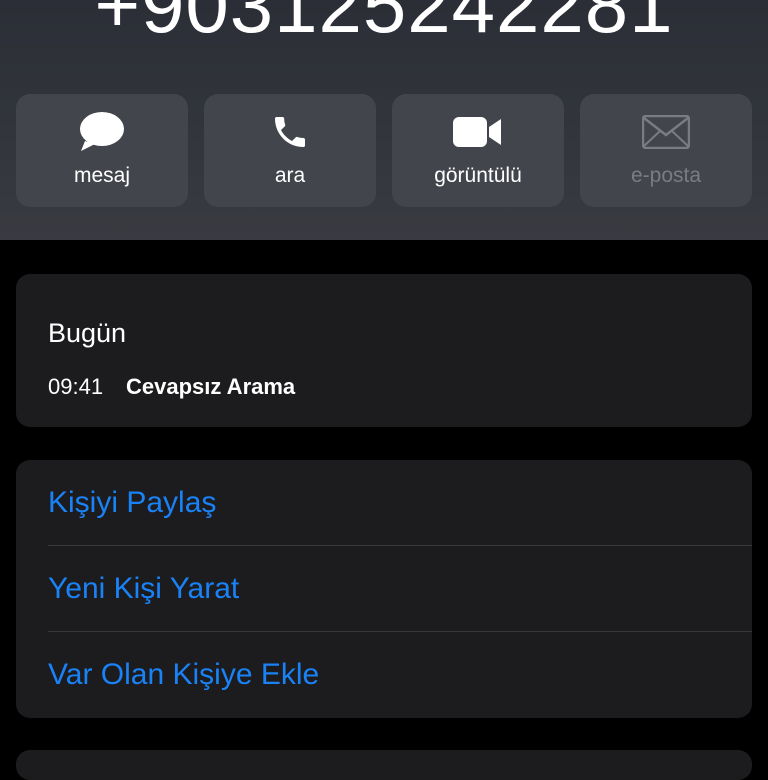  What do you see at coordinates (211, 386) in the screenshot?
I see `history-status: Cevapsız Arama` at bounding box center [211, 386].